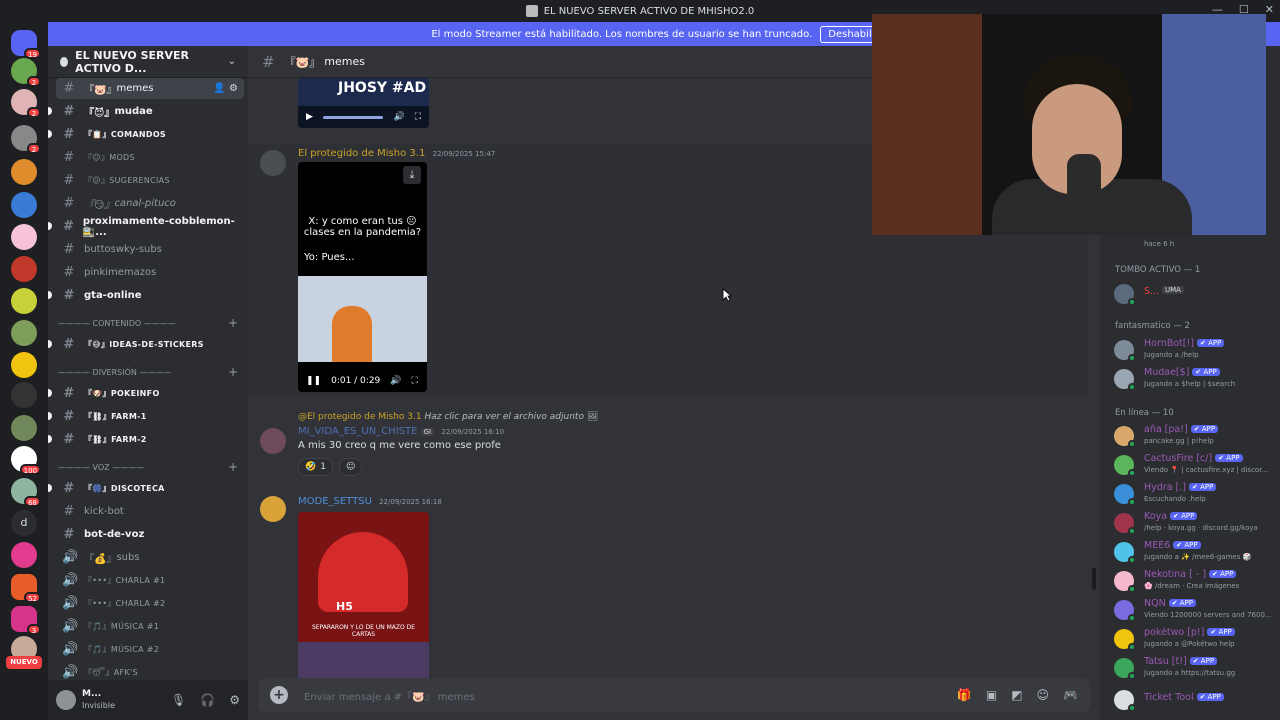 This screenshot has height=720, width=1280. Describe the element at coordinates (219, 88) in the screenshot. I see `invite-icon: 👤` at that location.